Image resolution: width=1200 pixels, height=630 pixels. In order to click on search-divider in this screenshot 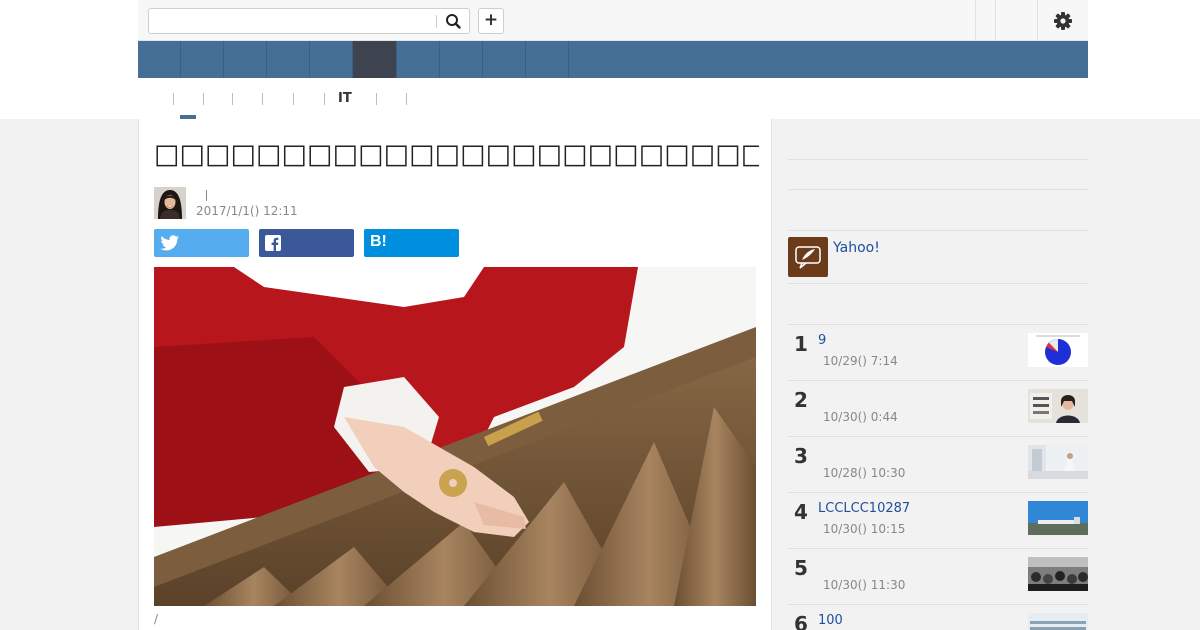, I will do `click(436, 21)`.